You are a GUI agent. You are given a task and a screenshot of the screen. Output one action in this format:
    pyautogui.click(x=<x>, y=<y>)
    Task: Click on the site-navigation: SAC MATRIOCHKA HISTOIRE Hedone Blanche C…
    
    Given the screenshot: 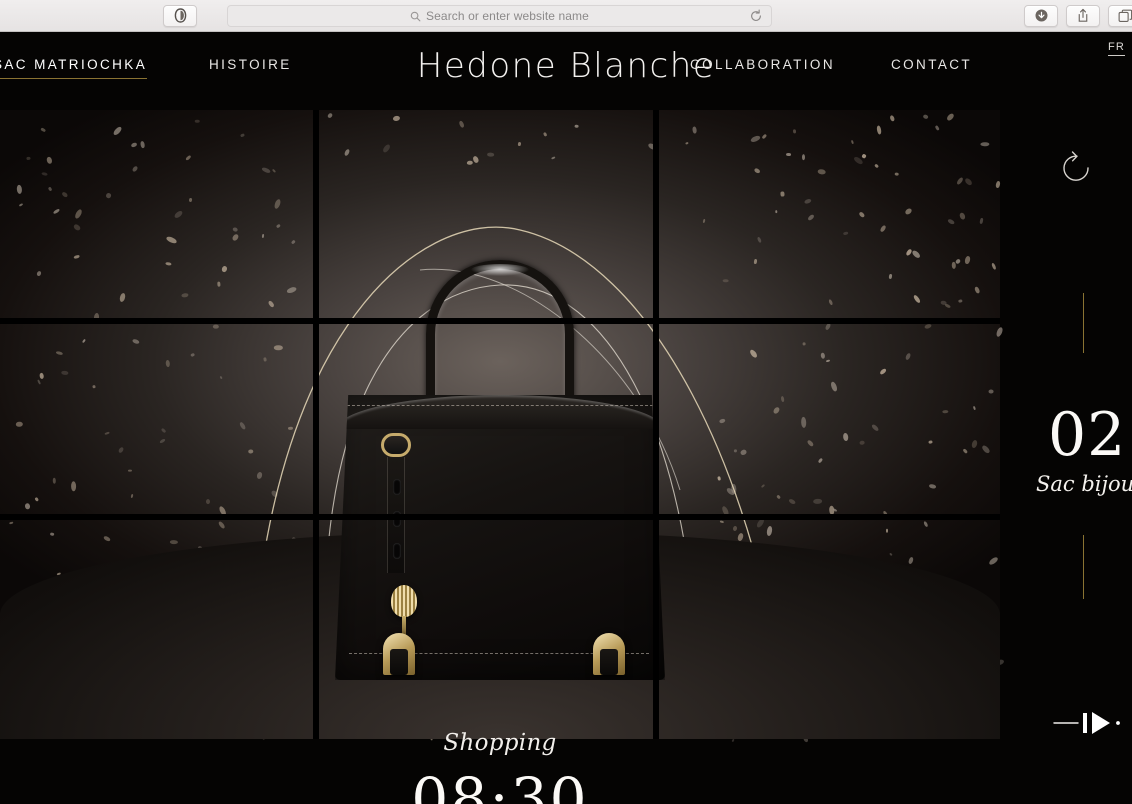 What is the action you would take?
    pyautogui.click(x=566, y=71)
    